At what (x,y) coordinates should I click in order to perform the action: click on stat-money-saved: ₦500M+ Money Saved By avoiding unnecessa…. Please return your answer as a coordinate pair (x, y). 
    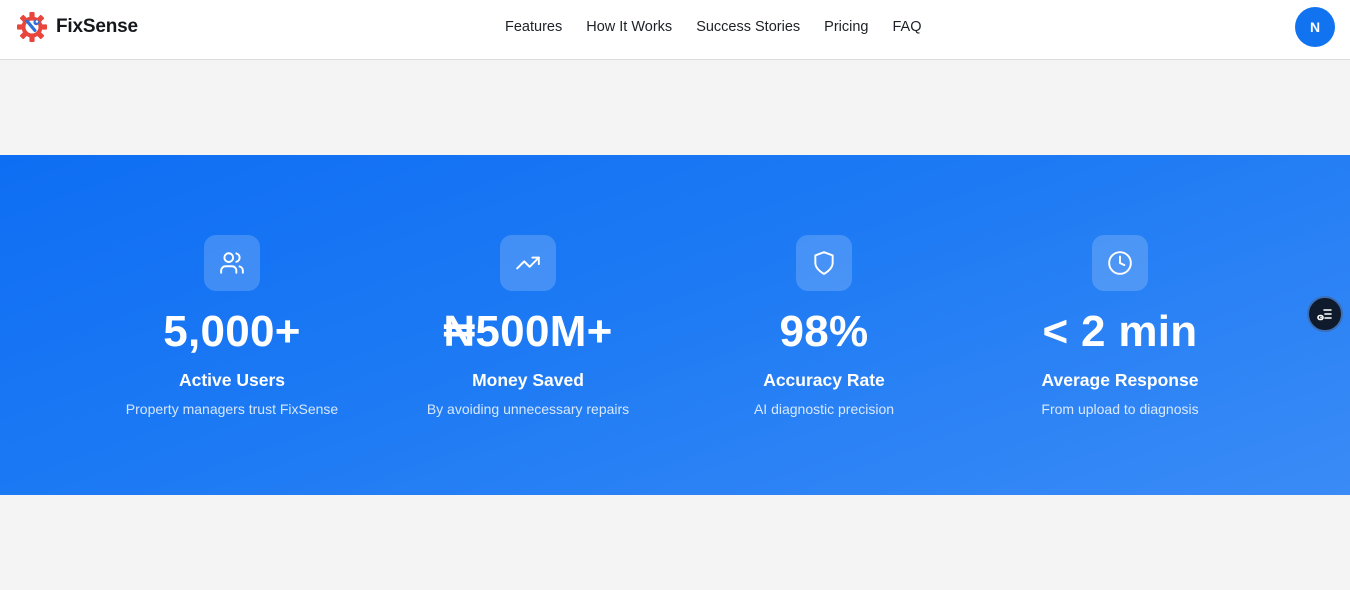
    Looking at the image, I should click on (528, 326).